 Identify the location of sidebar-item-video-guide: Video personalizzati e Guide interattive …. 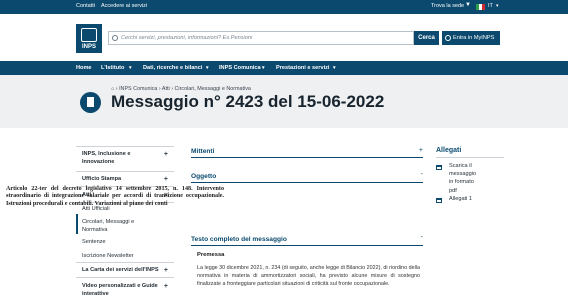
(128, 290).